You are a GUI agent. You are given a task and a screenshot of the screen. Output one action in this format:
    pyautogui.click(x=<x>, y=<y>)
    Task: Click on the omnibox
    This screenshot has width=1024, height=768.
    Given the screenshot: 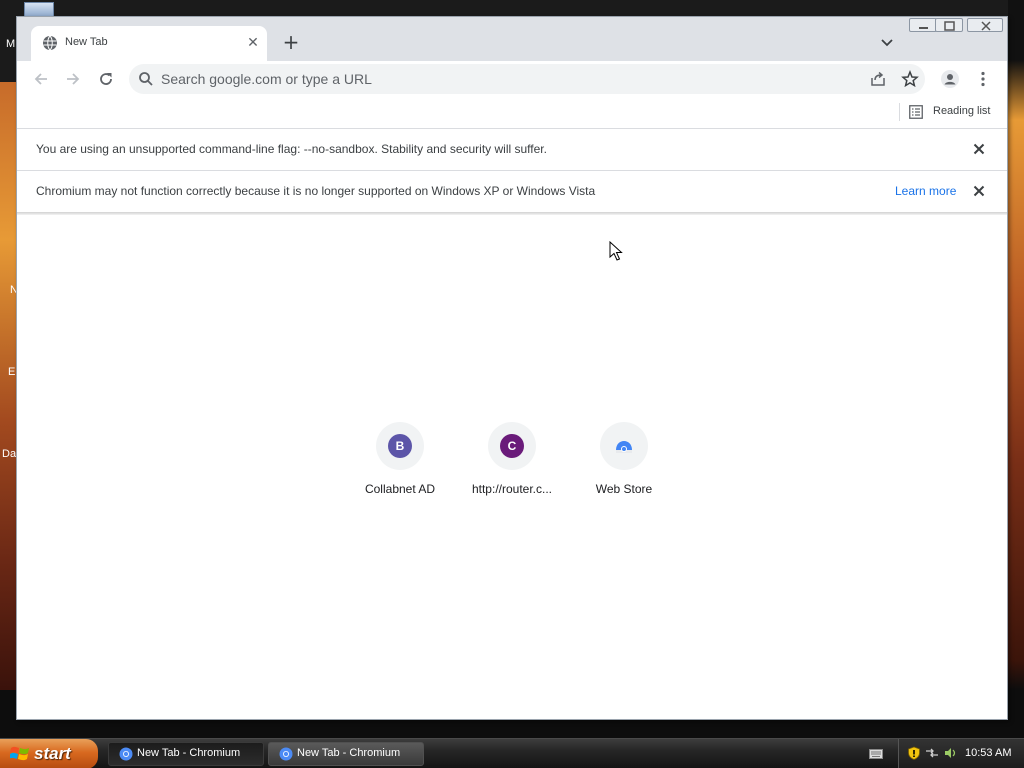 What is the action you would take?
    pyautogui.click(x=527, y=79)
    